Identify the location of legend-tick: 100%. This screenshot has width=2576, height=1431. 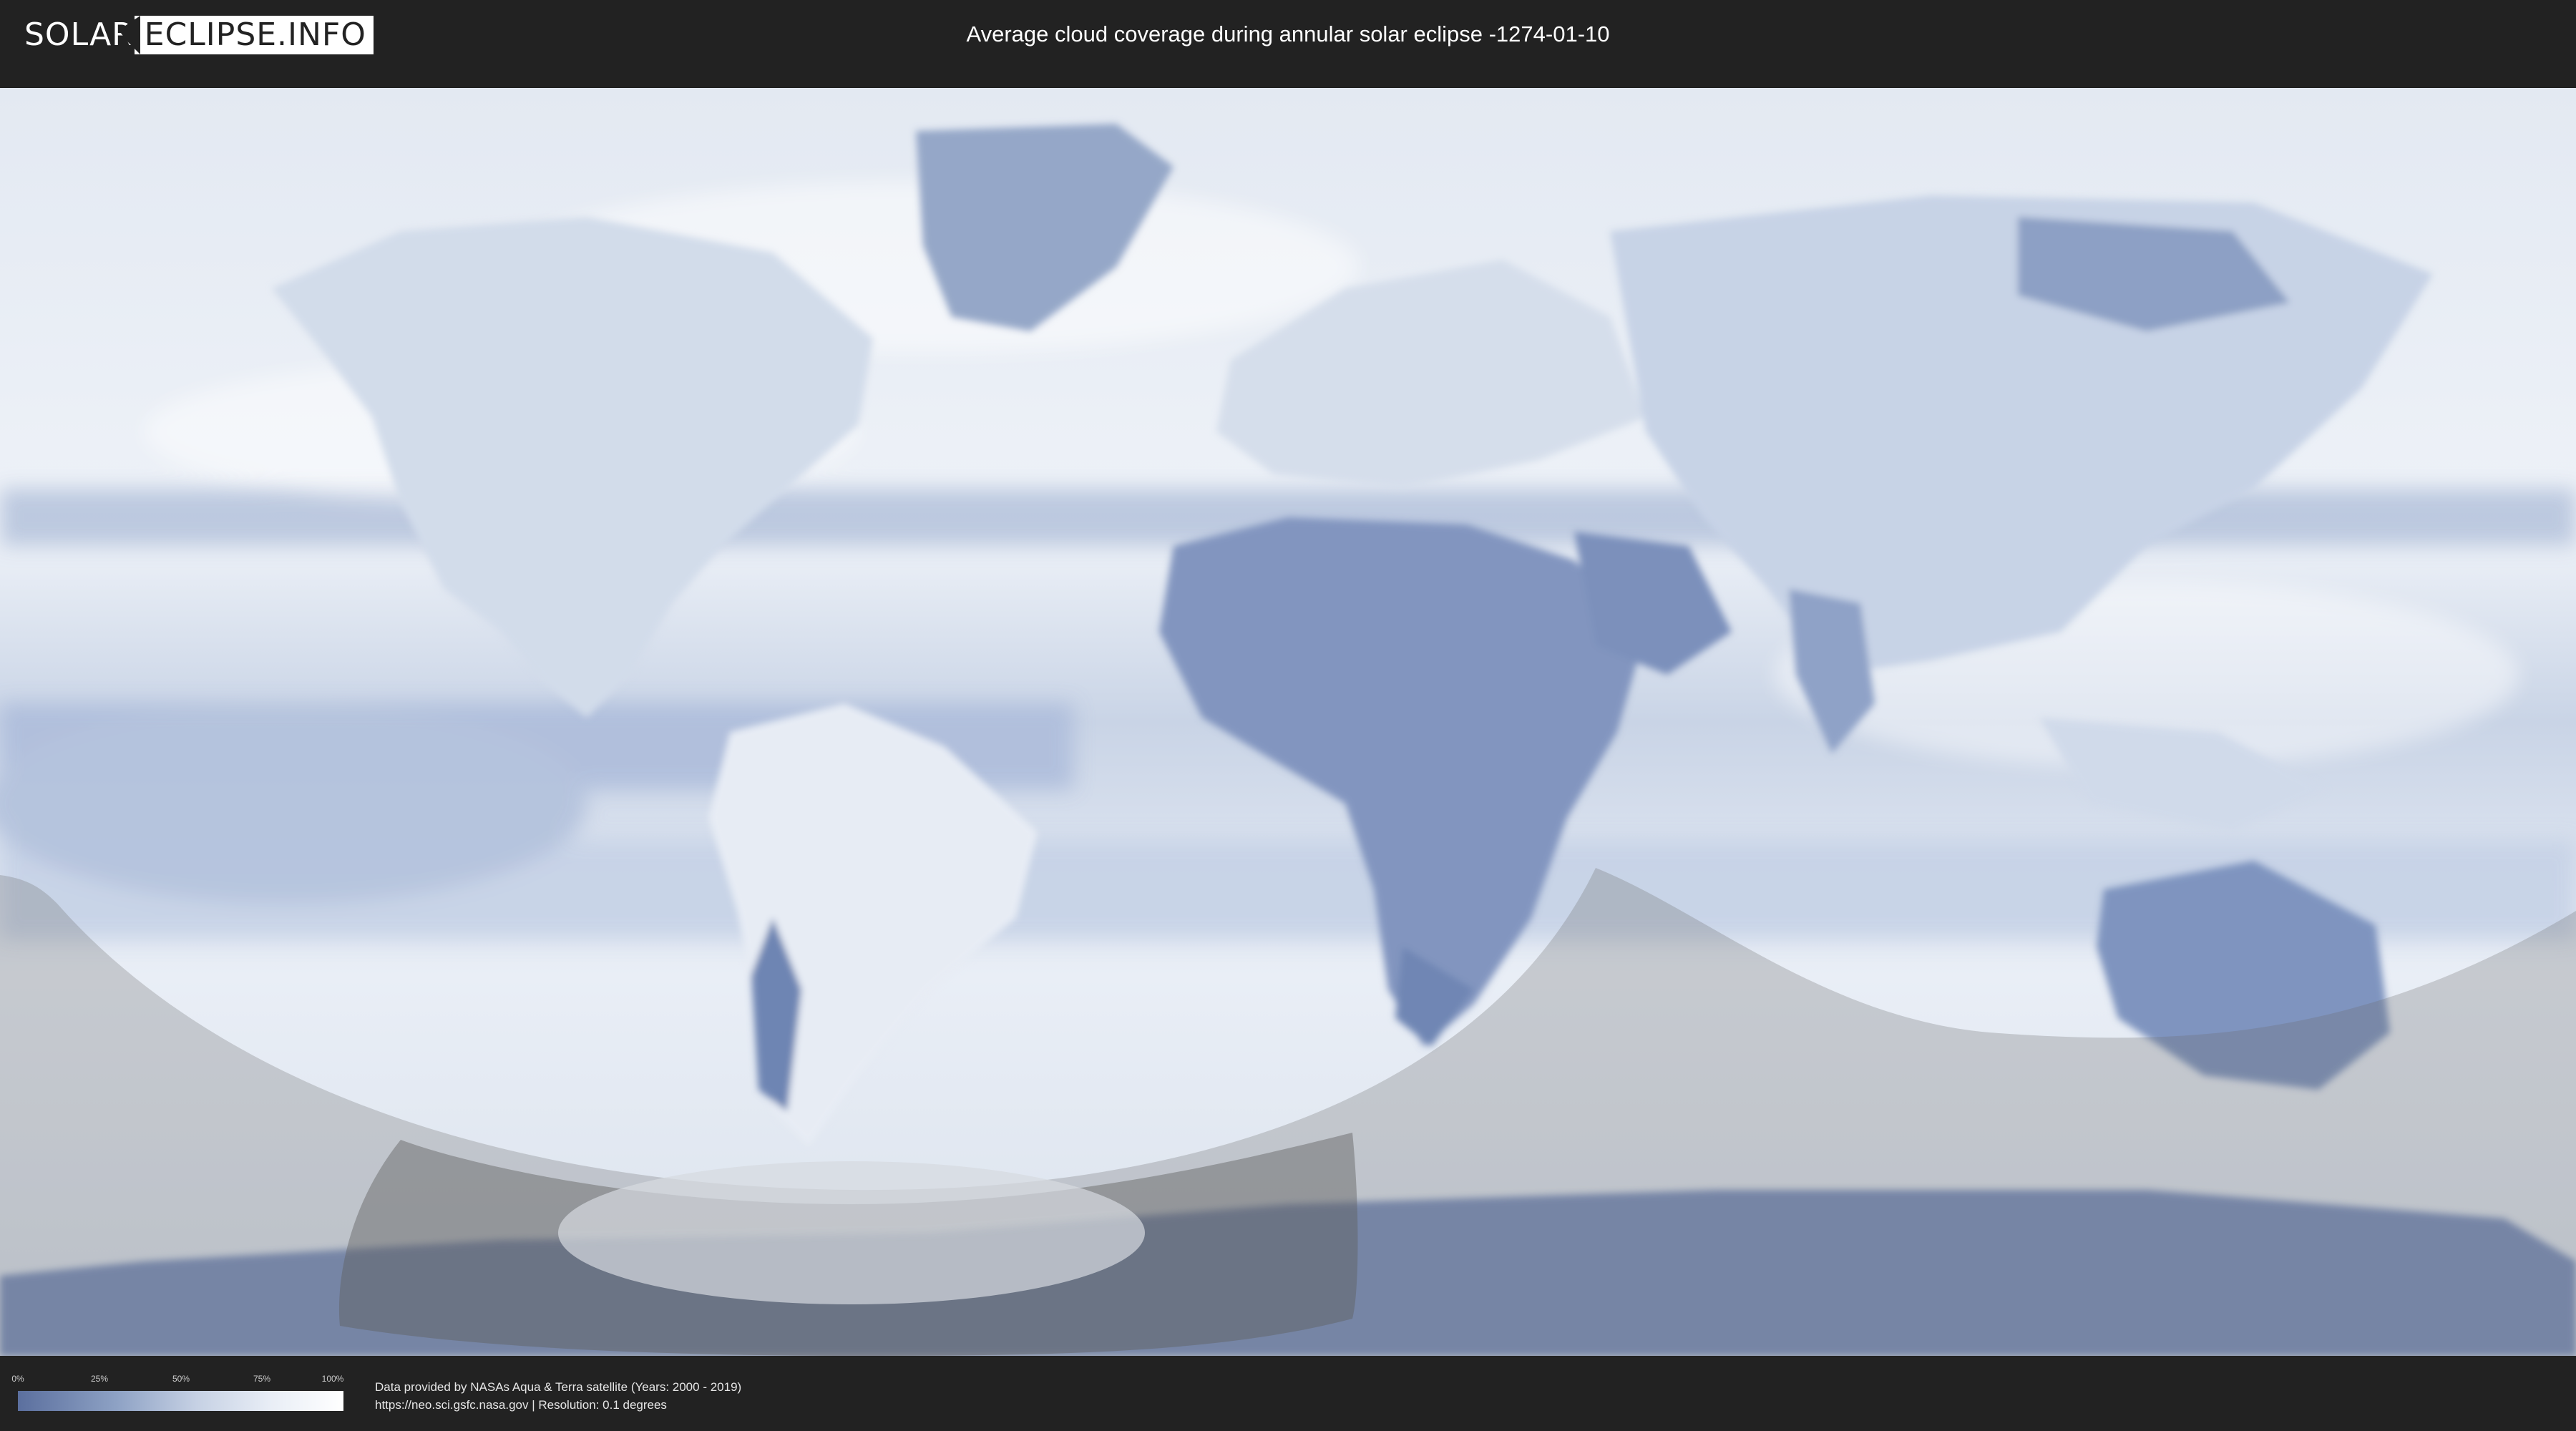
(332, 1379).